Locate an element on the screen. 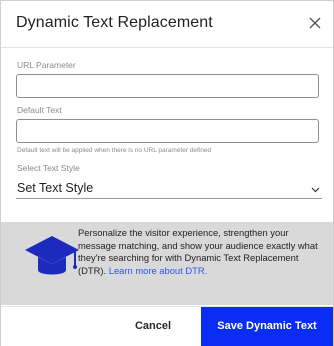 The width and height of the screenshot is (334, 346). text-style-select: Set Text Style is located at coordinates (169, 188).